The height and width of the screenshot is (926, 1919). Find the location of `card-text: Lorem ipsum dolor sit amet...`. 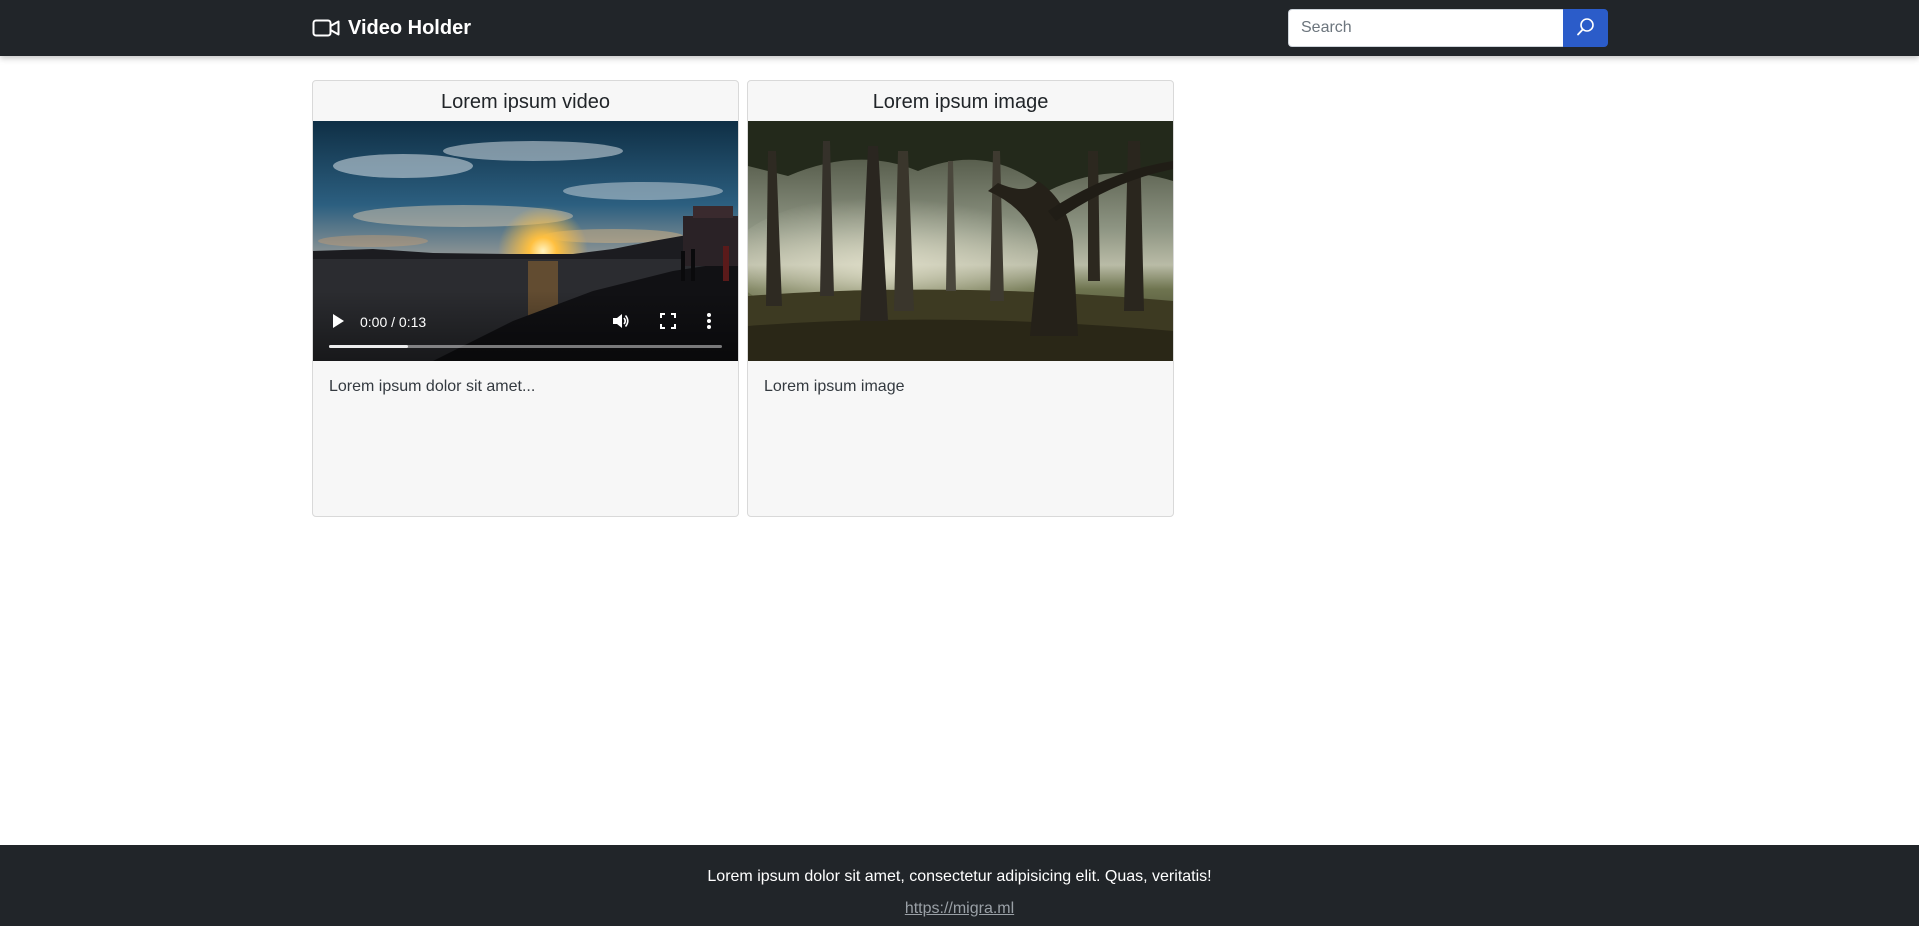

card-text: Lorem ipsum dolor sit amet... is located at coordinates (432, 386).